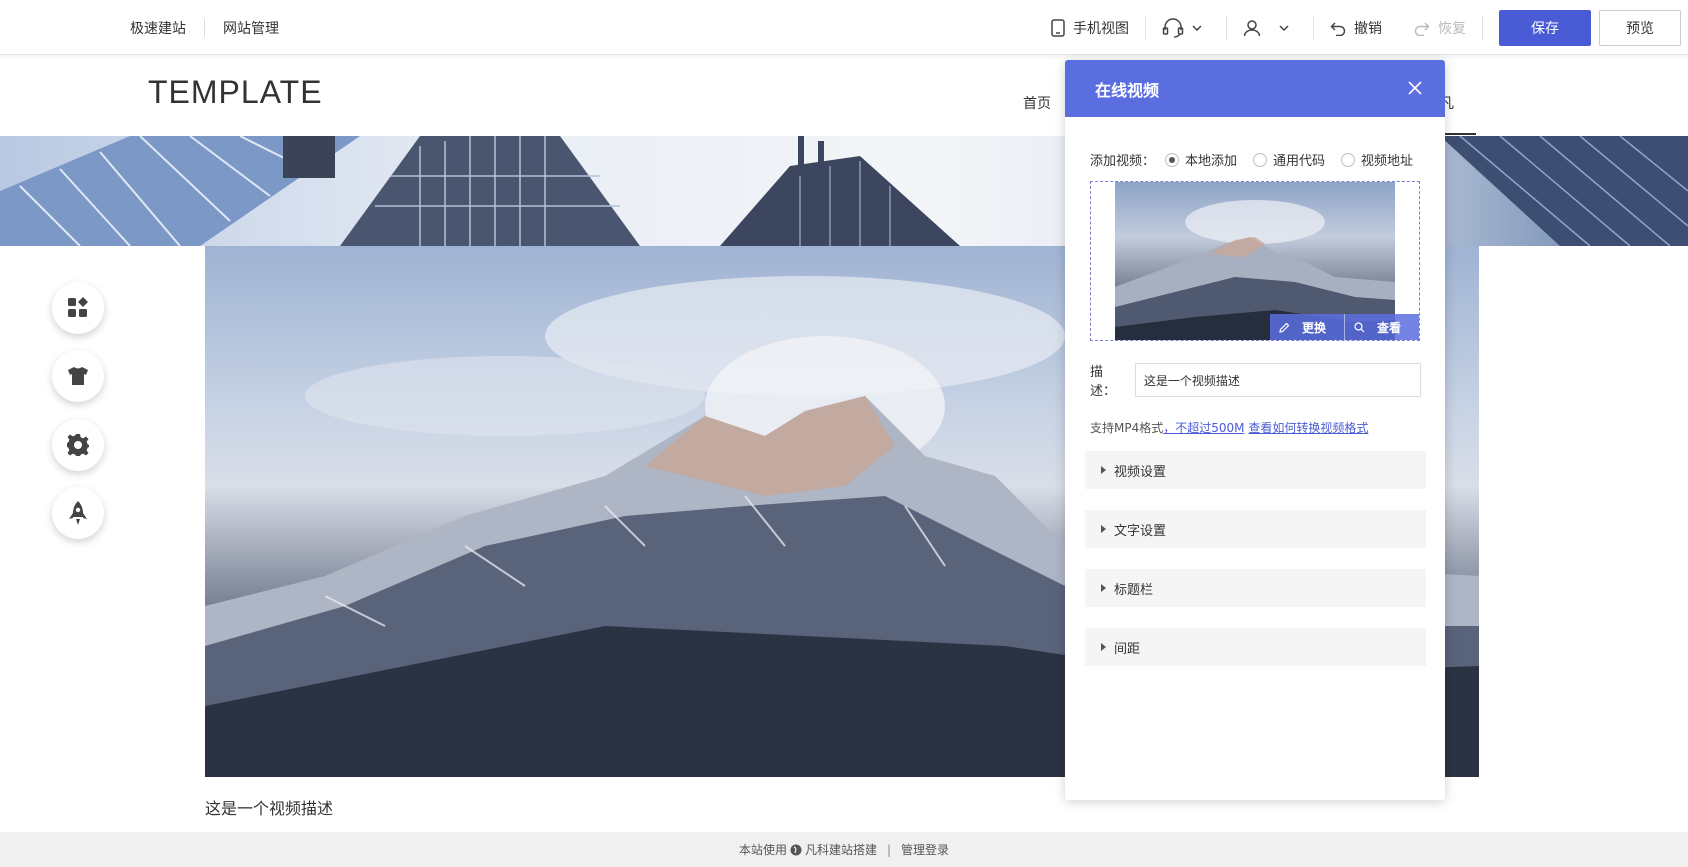 The width and height of the screenshot is (1688, 867). Describe the element at coordinates (844, 27) in the screenshot. I see `editor-toolbar: 极速建站 网站管理 手机视图 撤销 恢复 保存 预览` at that location.